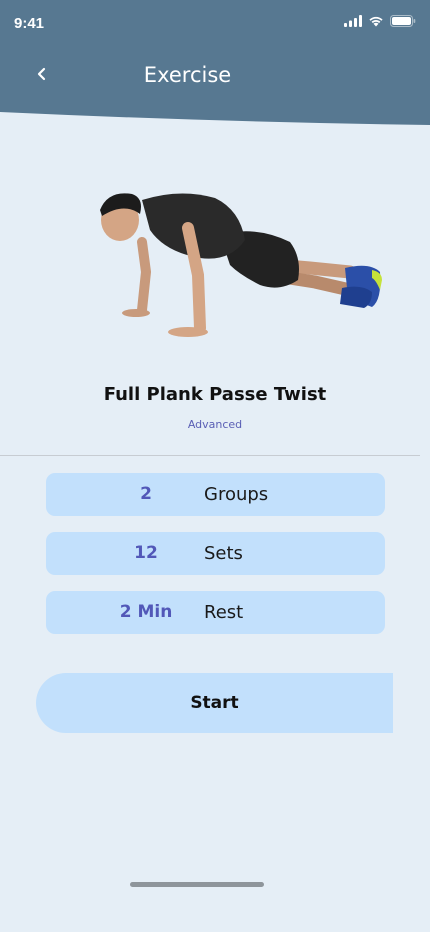 The width and height of the screenshot is (430, 932). What do you see at coordinates (236, 494) in the screenshot?
I see `stat-label: Groups` at bounding box center [236, 494].